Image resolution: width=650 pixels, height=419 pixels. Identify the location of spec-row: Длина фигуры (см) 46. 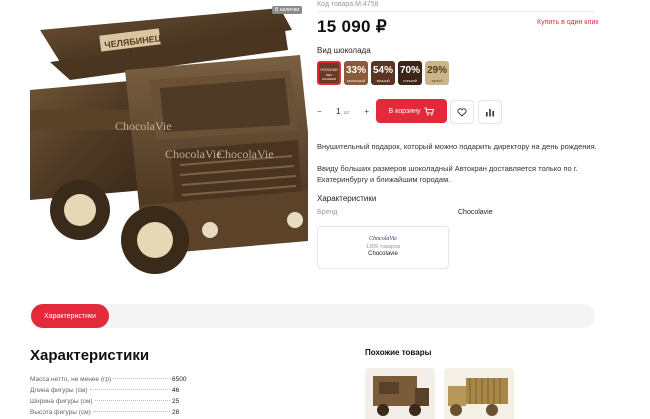
(110, 390).